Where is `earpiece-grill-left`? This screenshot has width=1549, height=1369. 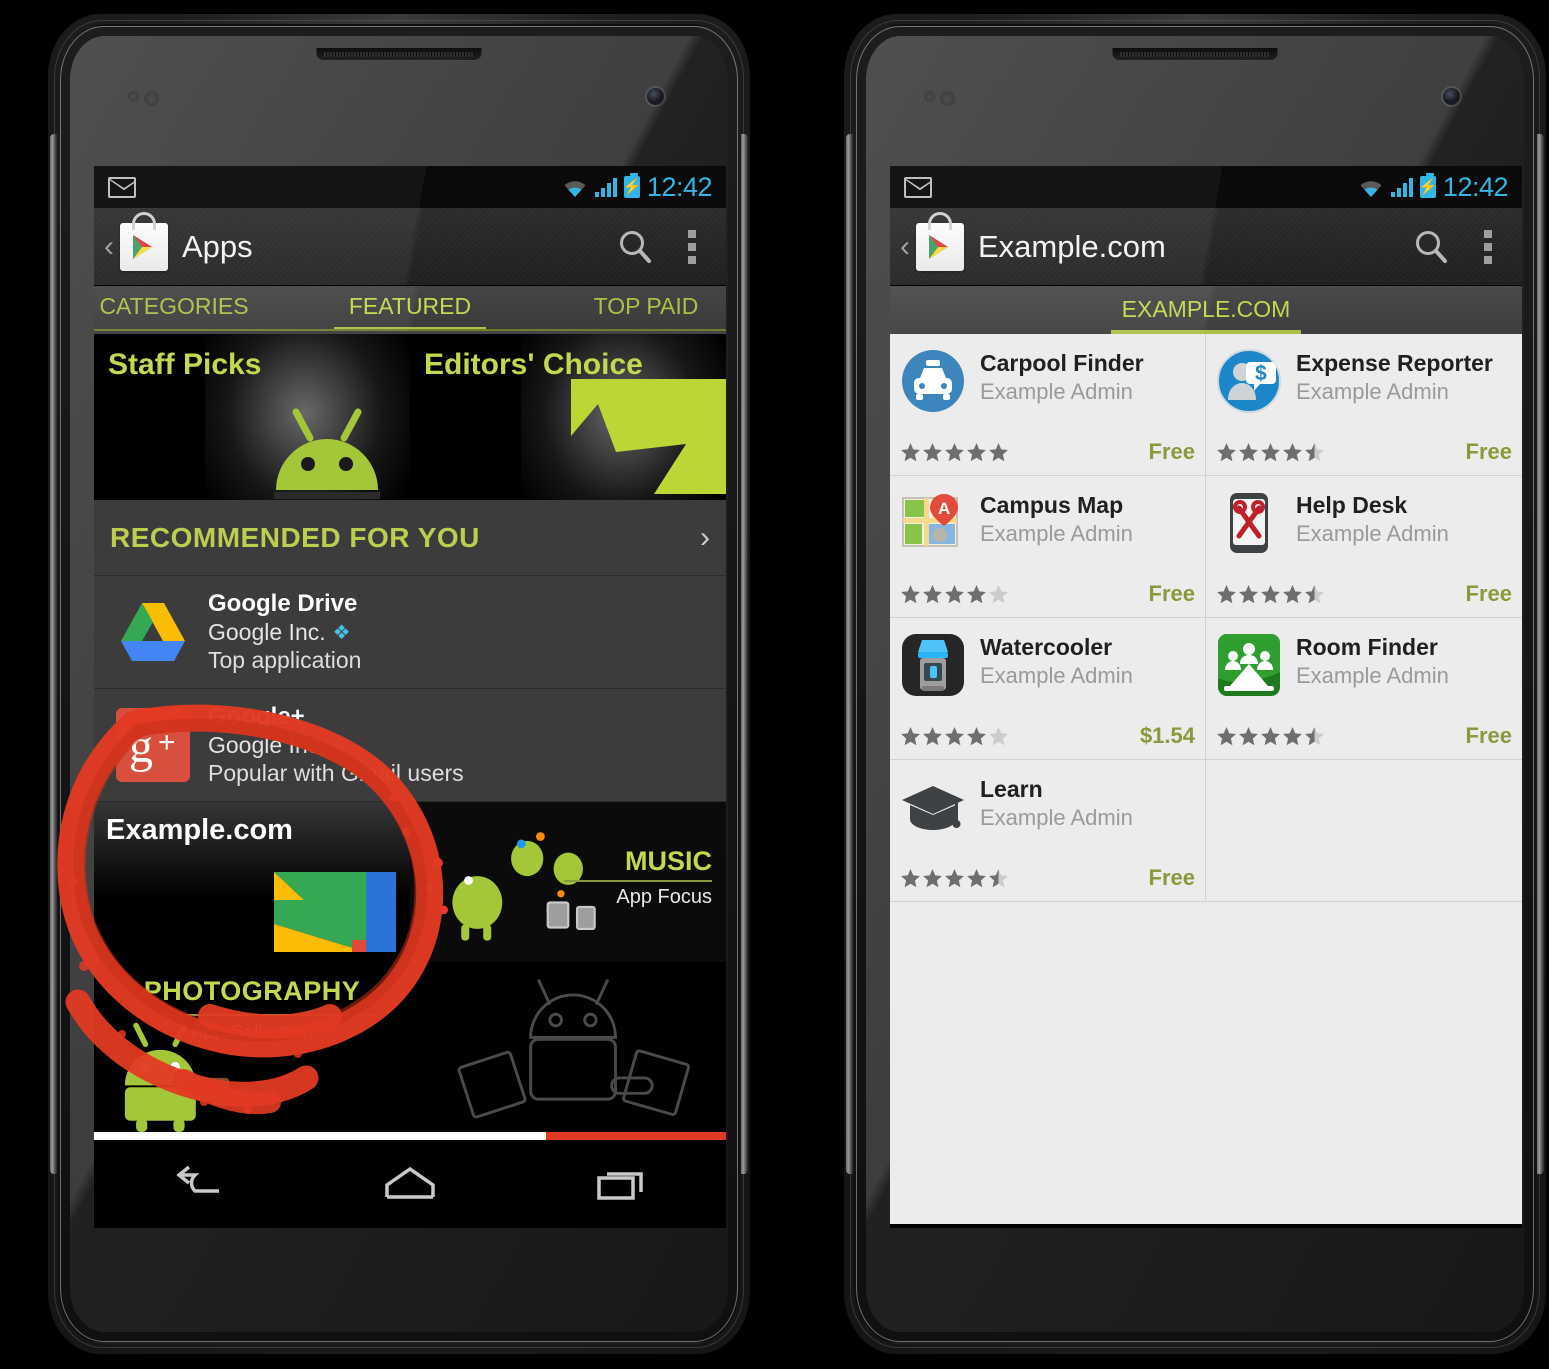 earpiece-grill-left is located at coordinates (399, 54).